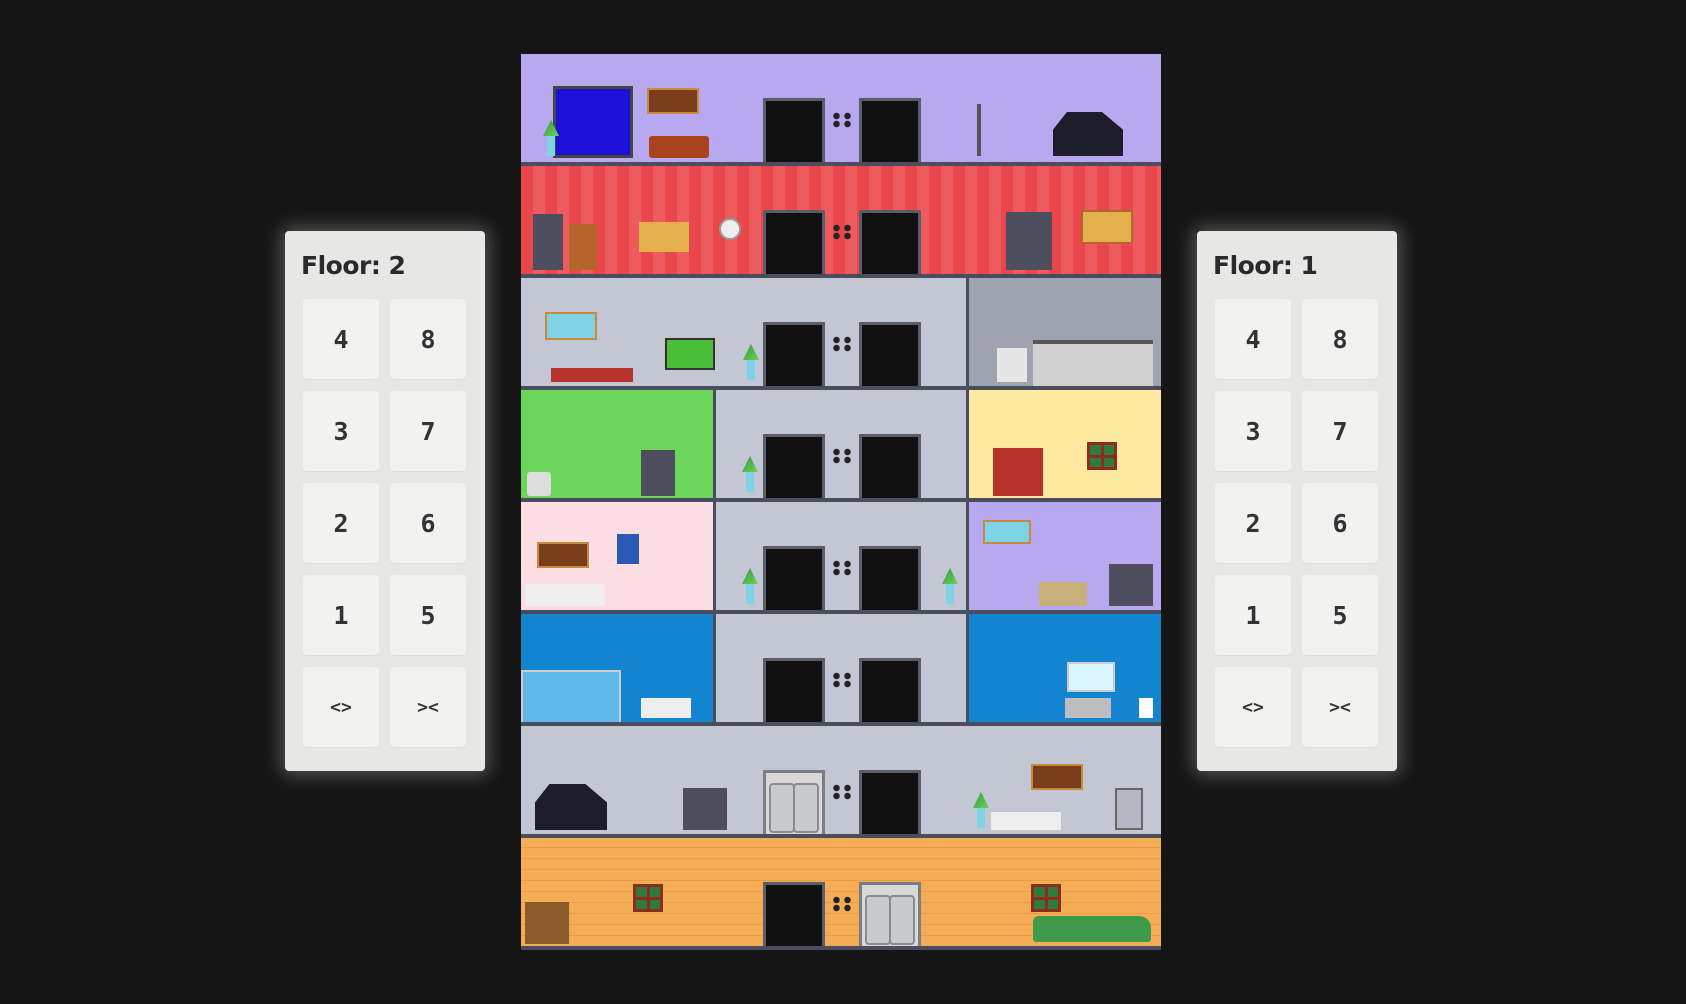  I want to click on floor-1-garage, so click(841, 892).